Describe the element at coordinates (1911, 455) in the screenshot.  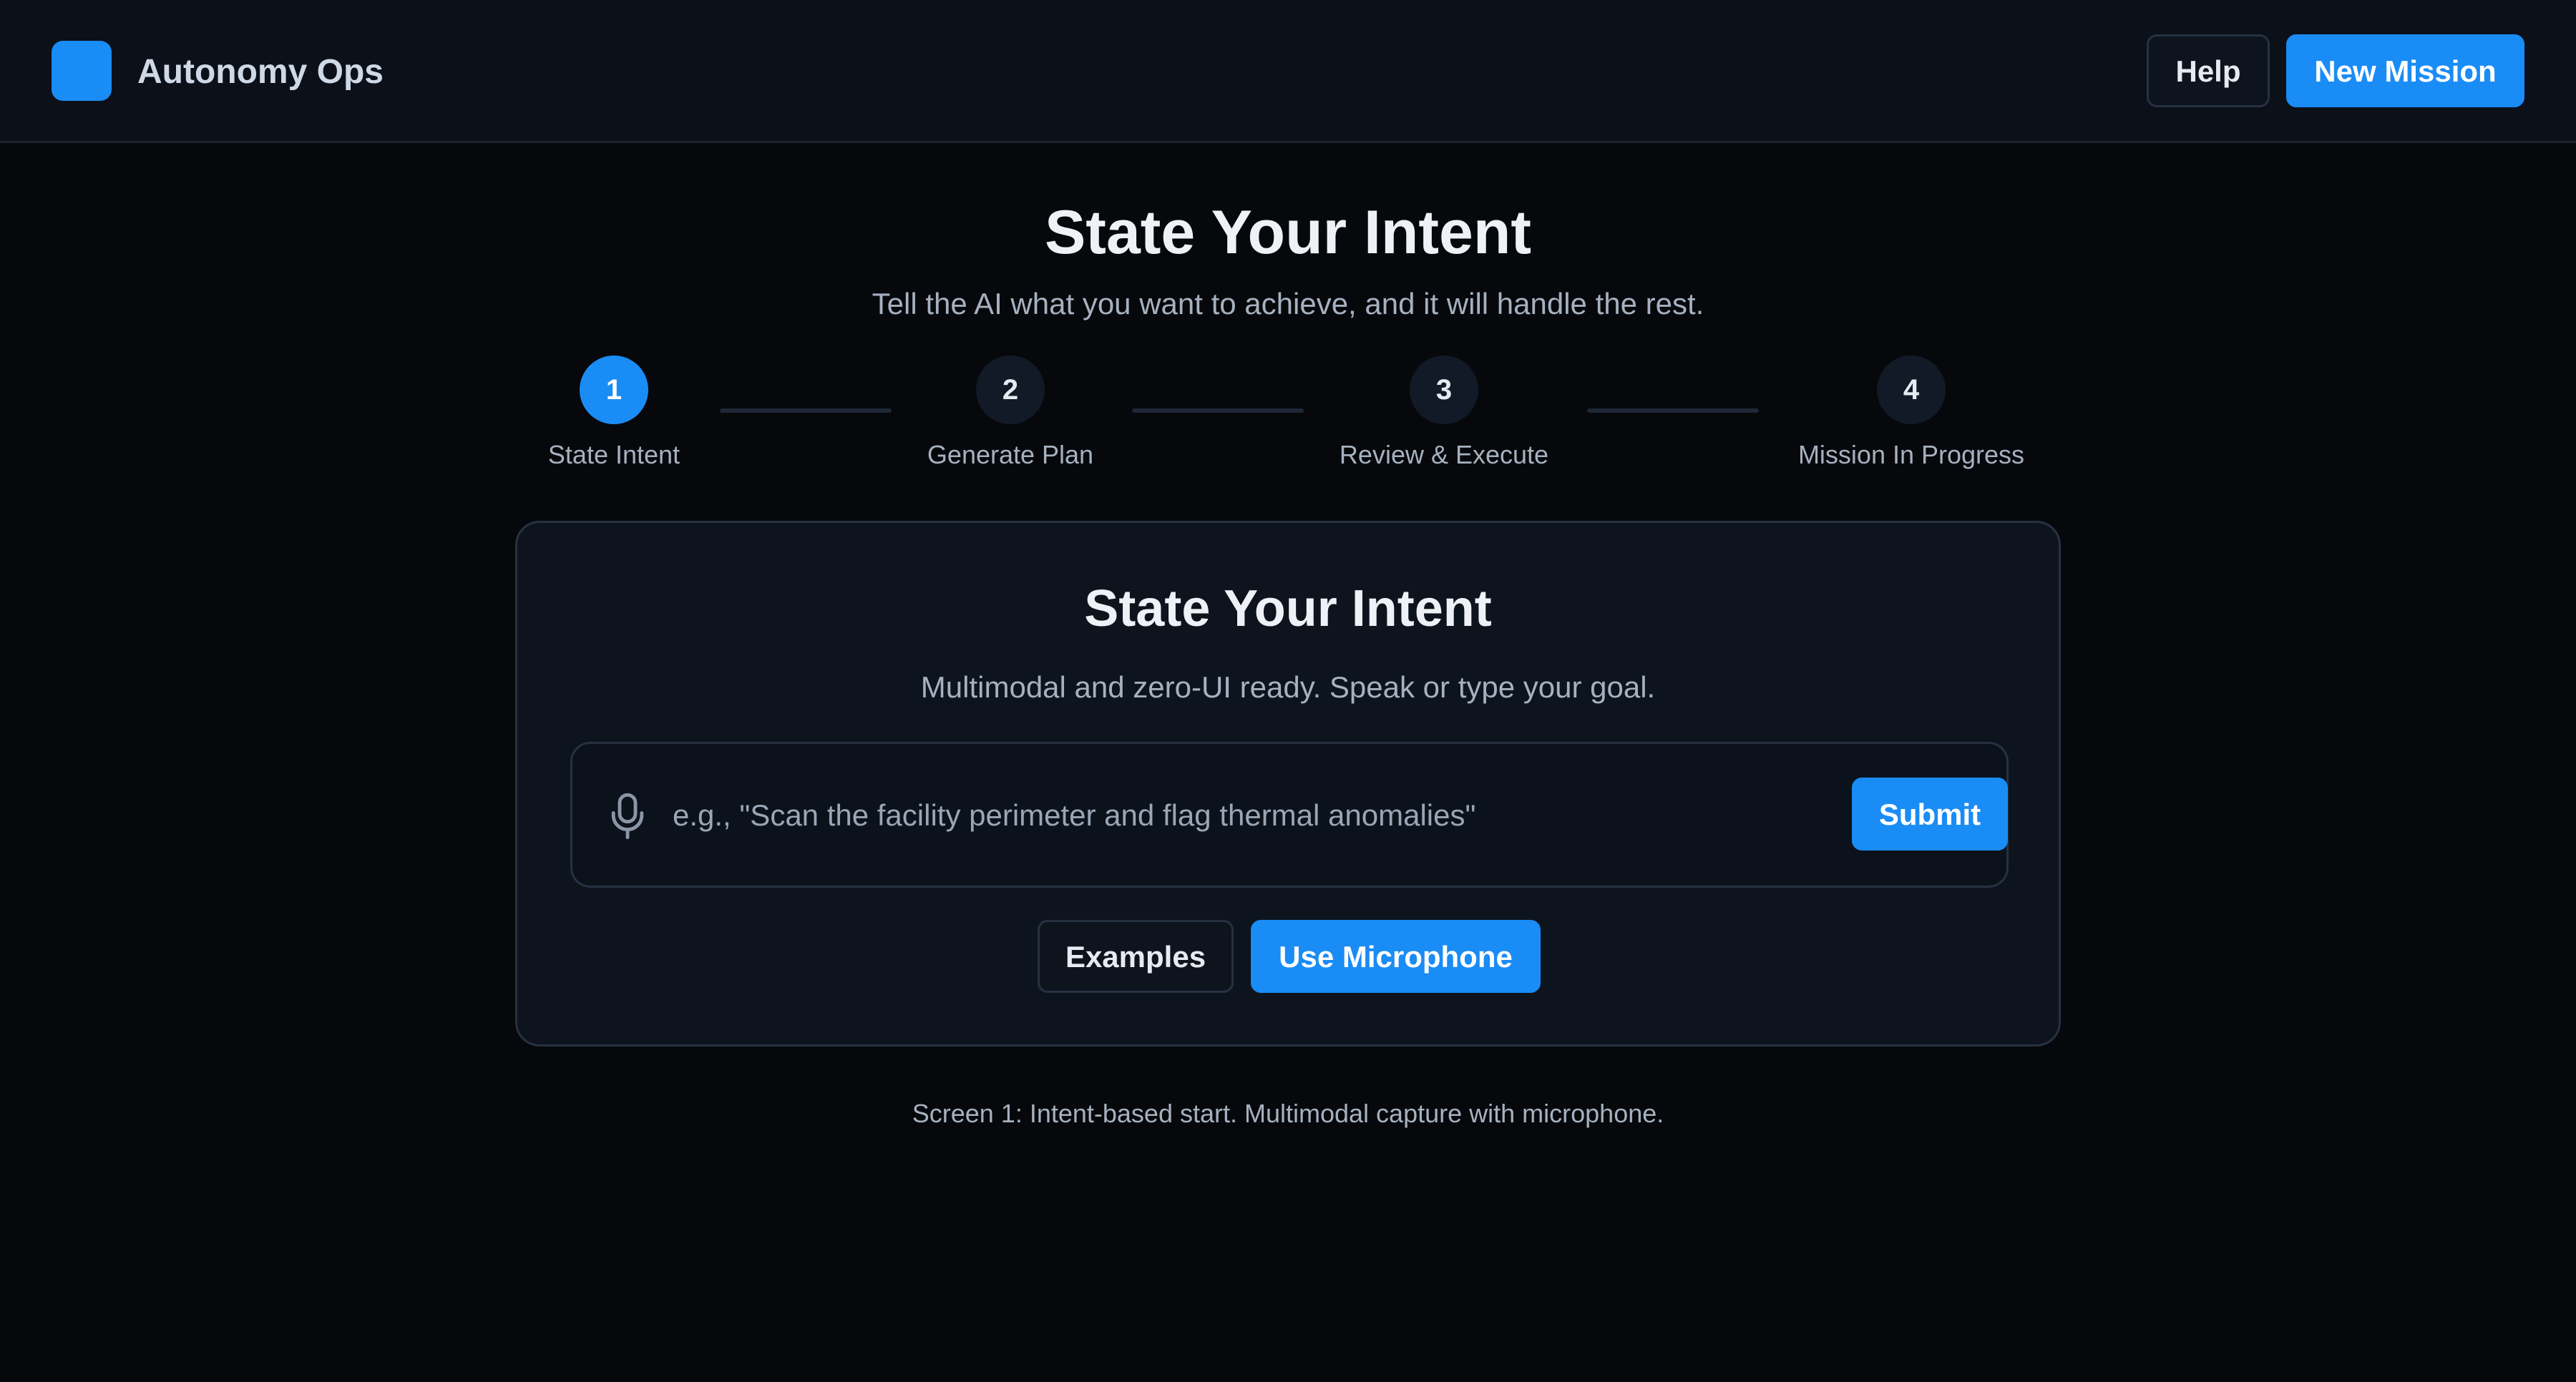
I see `step-label: Mission In Progress` at that location.